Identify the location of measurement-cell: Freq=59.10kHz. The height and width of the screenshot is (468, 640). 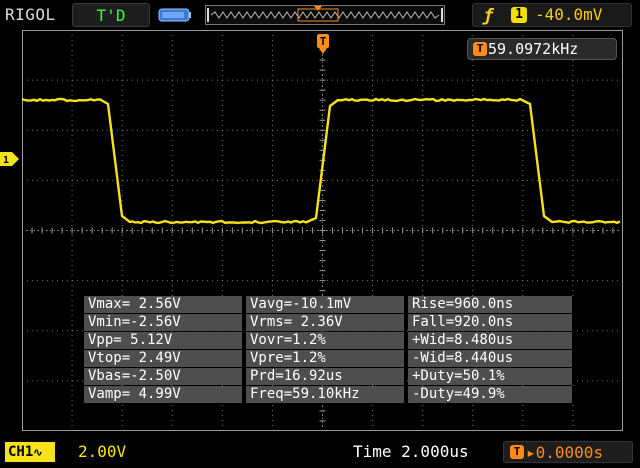
(326, 394).